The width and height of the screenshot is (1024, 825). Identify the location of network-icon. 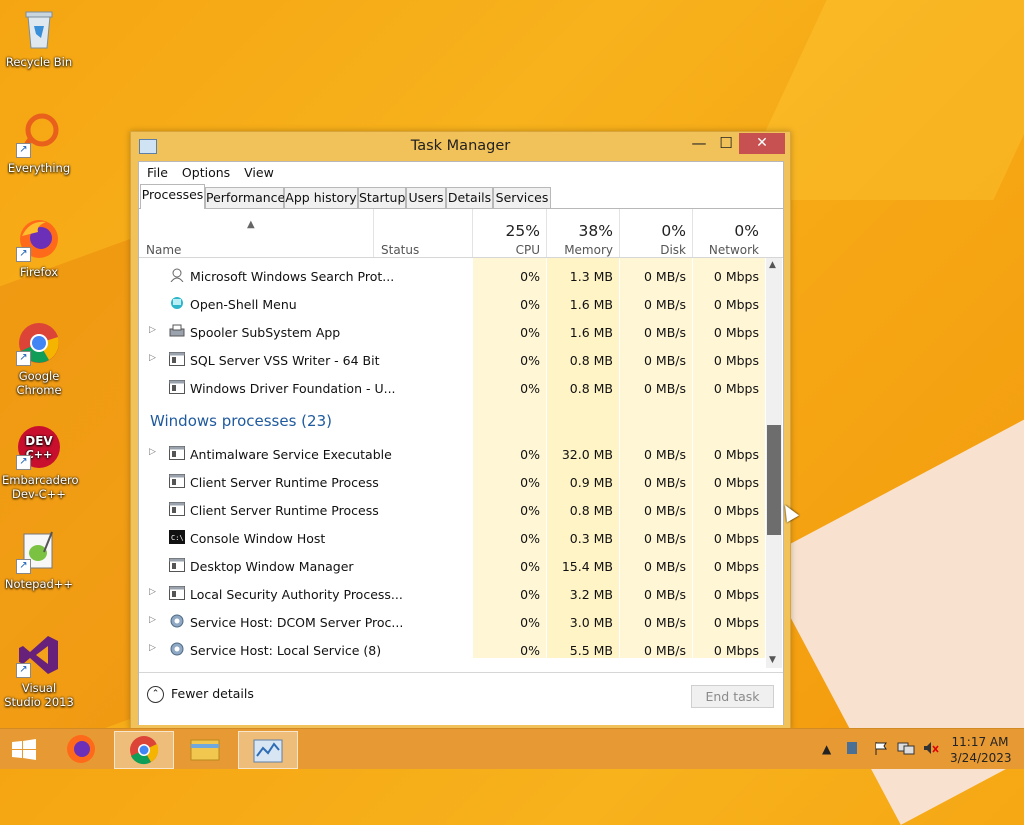
(906, 760).